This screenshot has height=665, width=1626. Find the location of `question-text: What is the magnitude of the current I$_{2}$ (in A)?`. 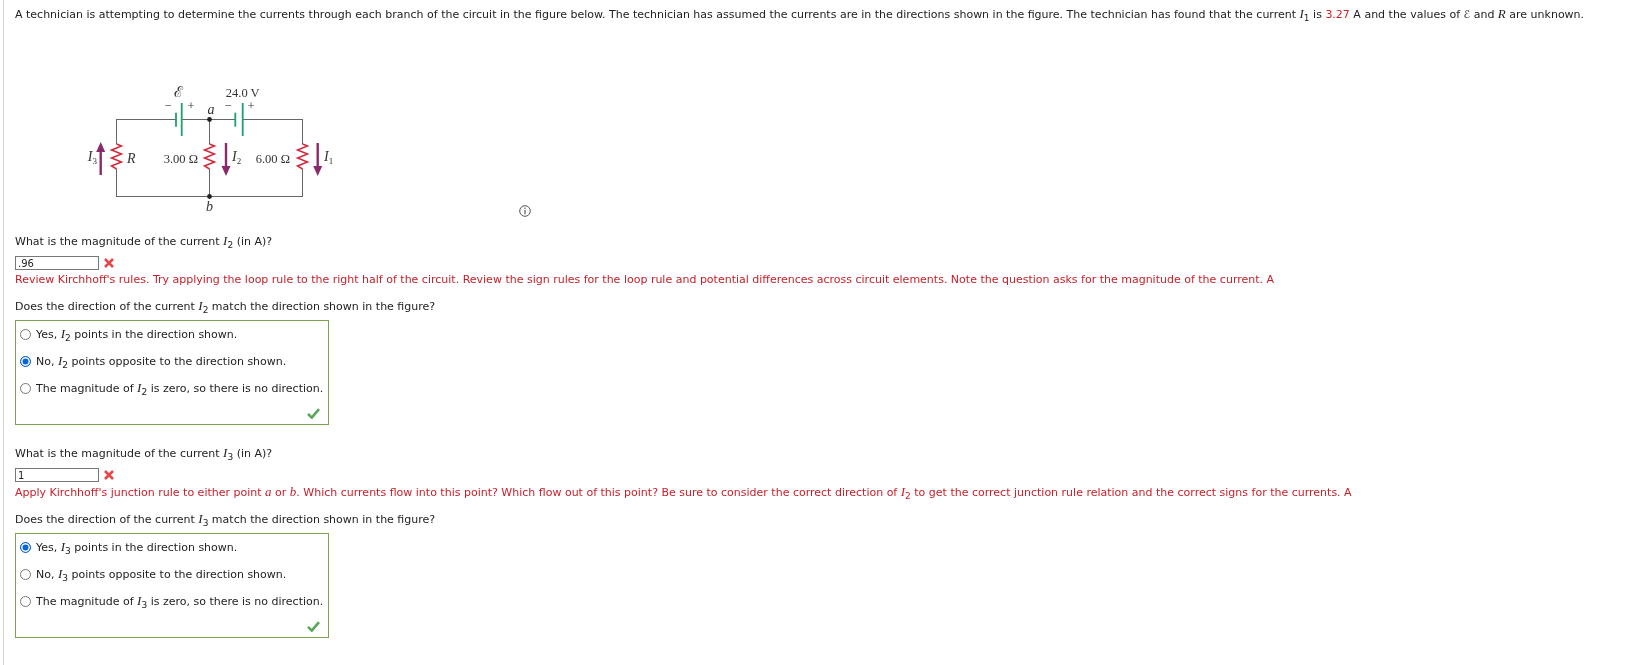

question-text: What is the magnitude of the current I$_{2}$ (in A)? is located at coordinates (144, 241).